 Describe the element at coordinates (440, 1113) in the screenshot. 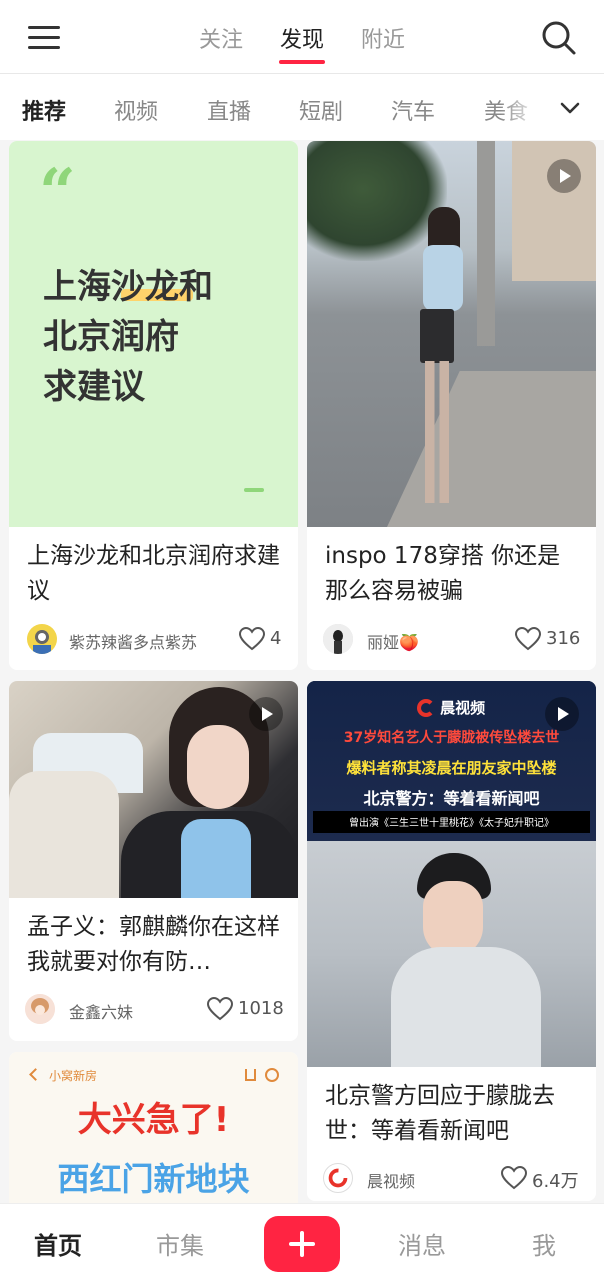

I see `card-title: 北京警方回应于朦胧去世：等着看新闻吧` at that location.